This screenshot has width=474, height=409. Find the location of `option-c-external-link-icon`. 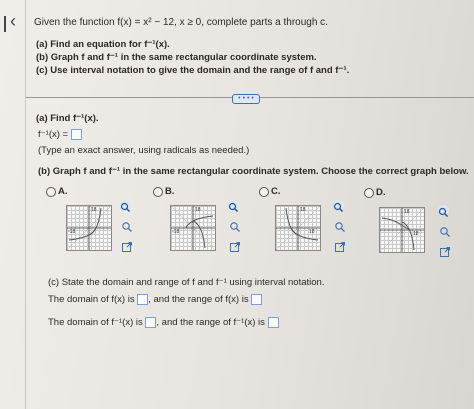

option-c-external-link-icon is located at coordinates (340, 246).